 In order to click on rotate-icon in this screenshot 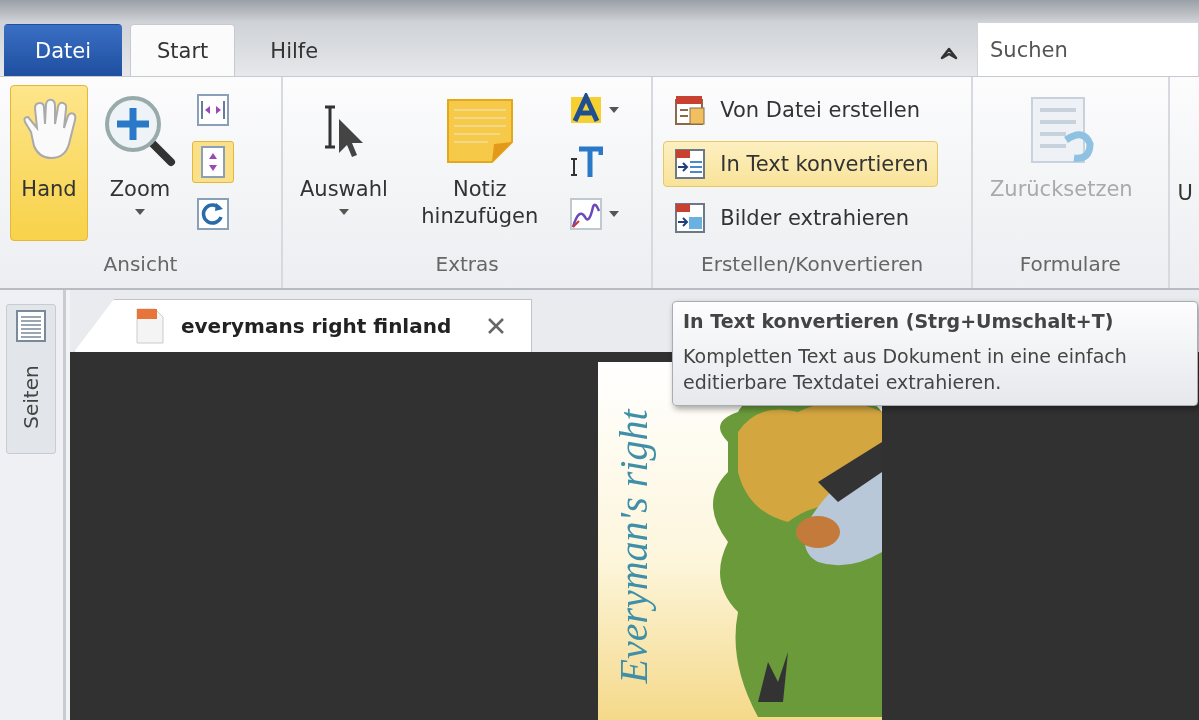, I will do `click(213, 214)`.